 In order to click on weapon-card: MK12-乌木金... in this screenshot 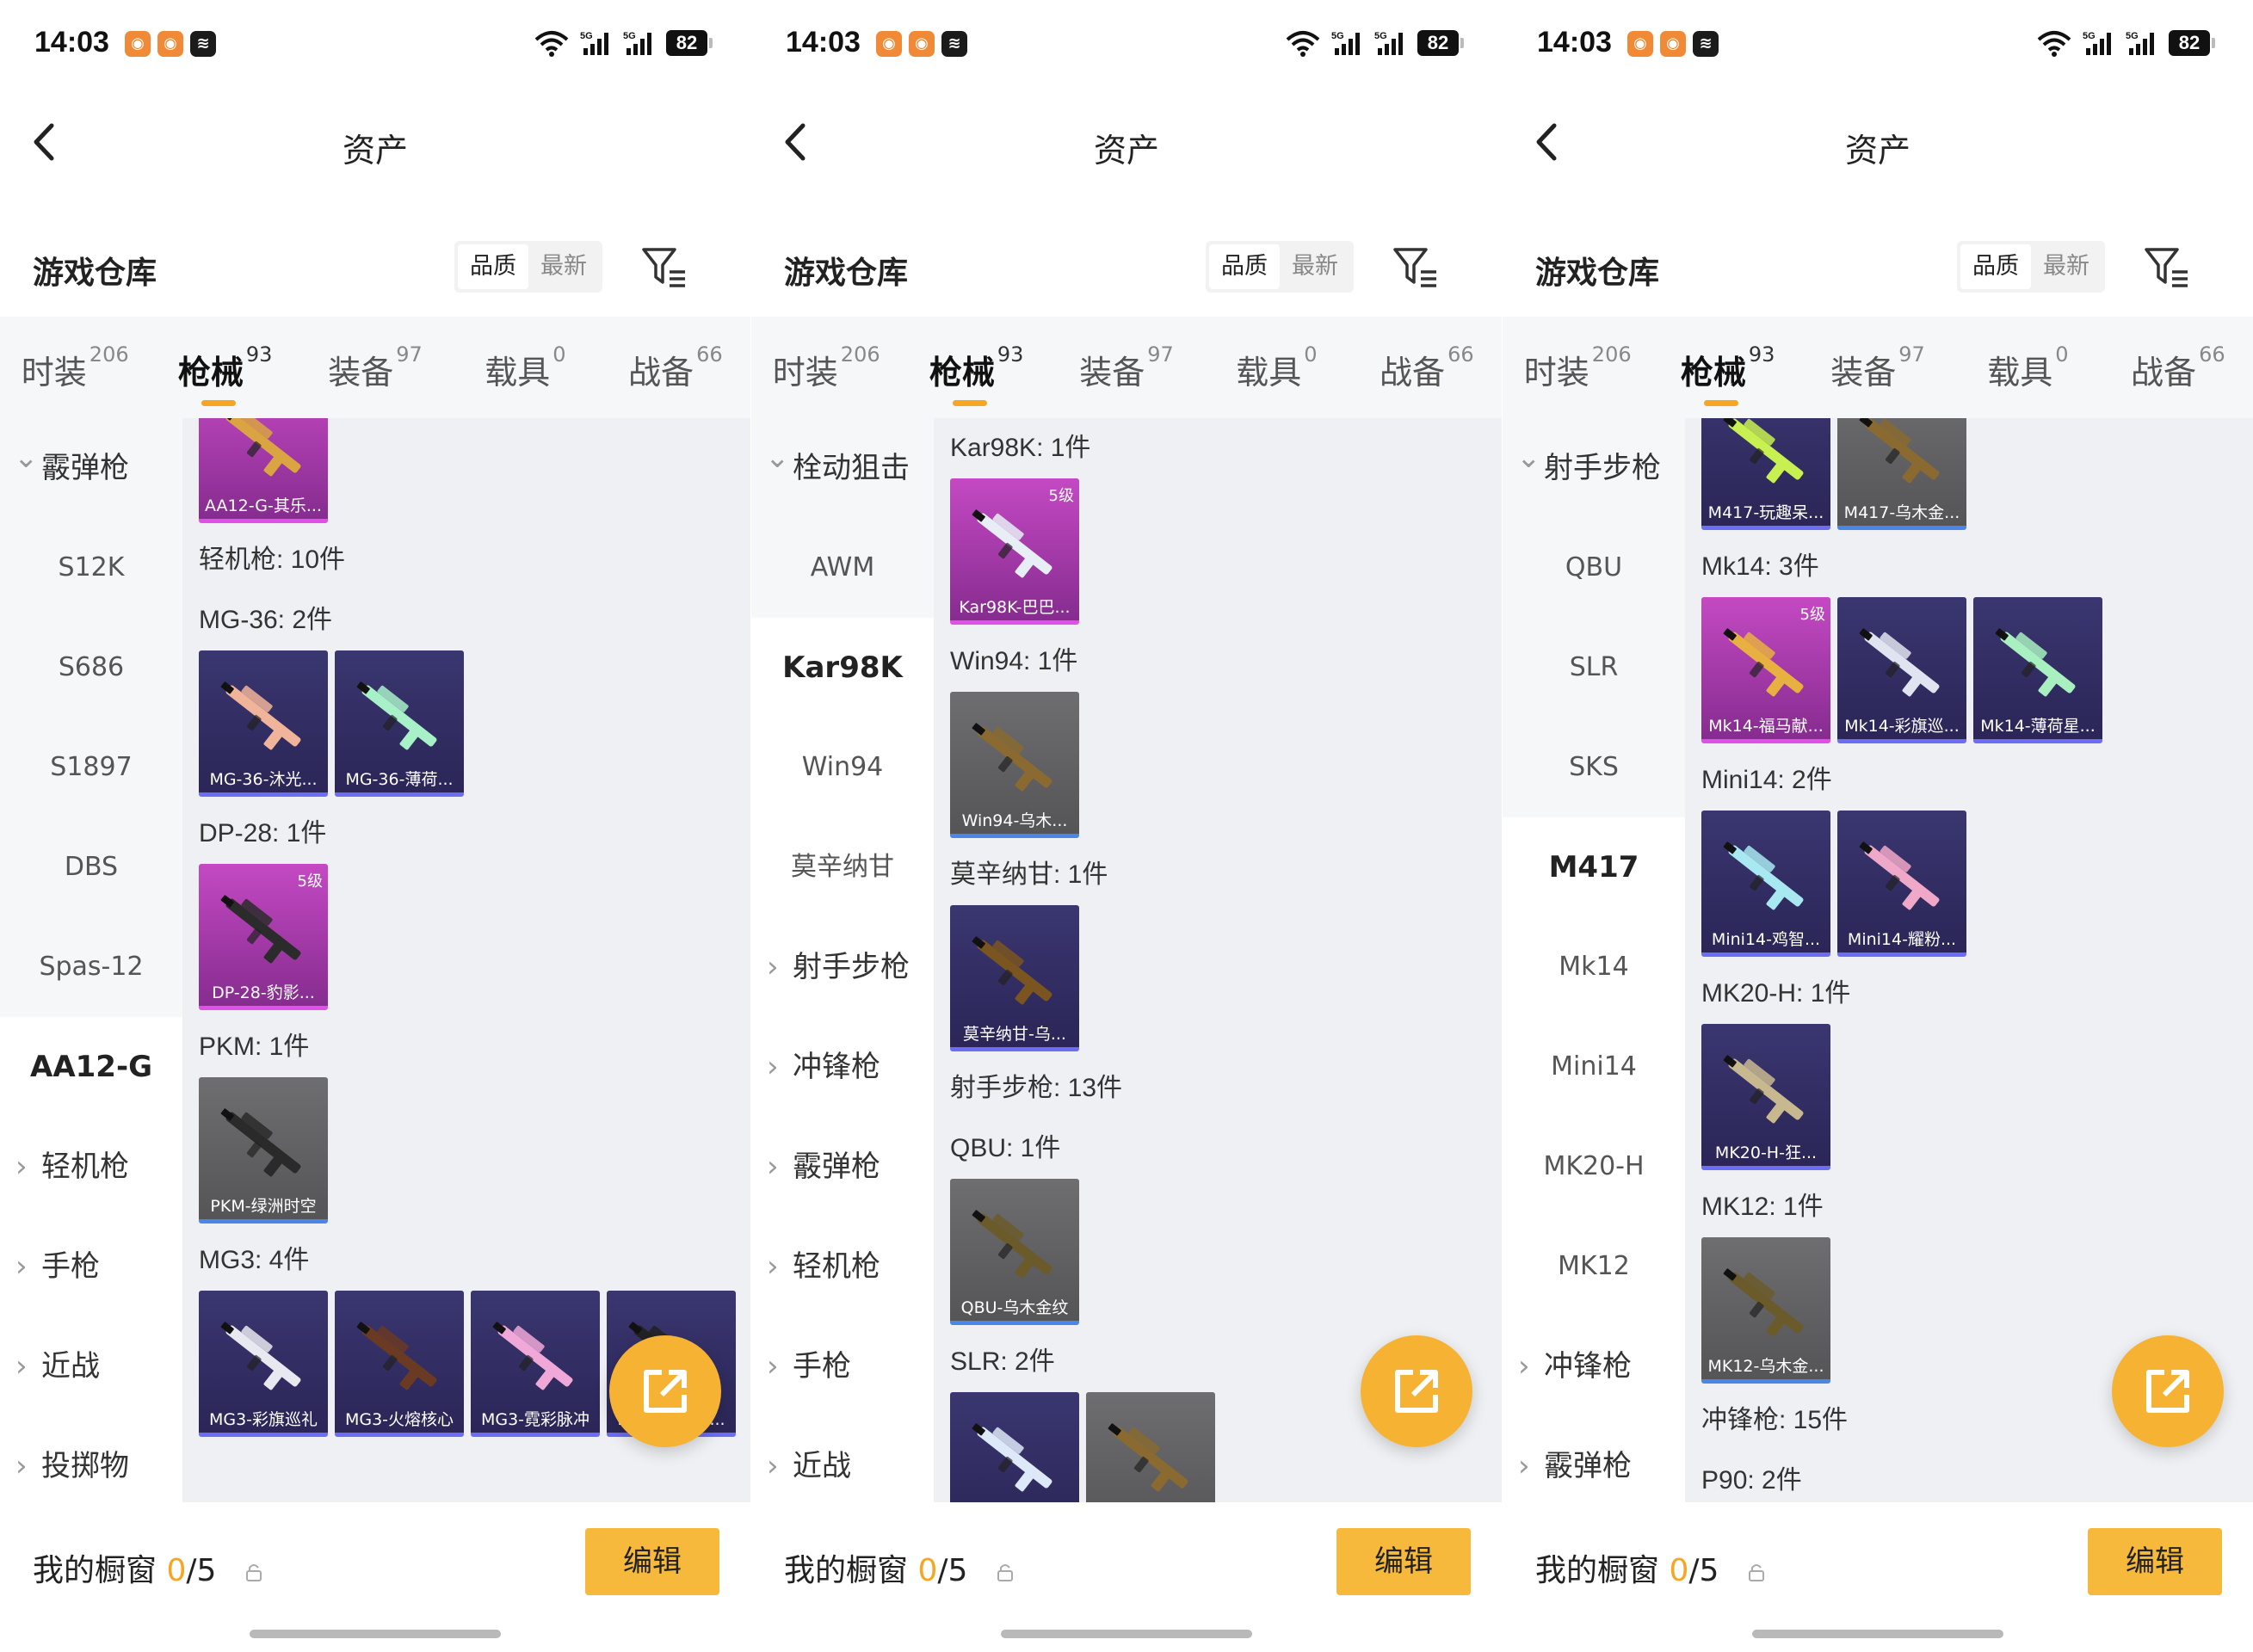, I will do `click(1765, 1310)`.